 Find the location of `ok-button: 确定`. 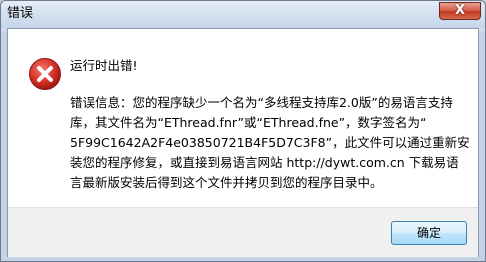

ok-button: 确定 is located at coordinates (429, 233).